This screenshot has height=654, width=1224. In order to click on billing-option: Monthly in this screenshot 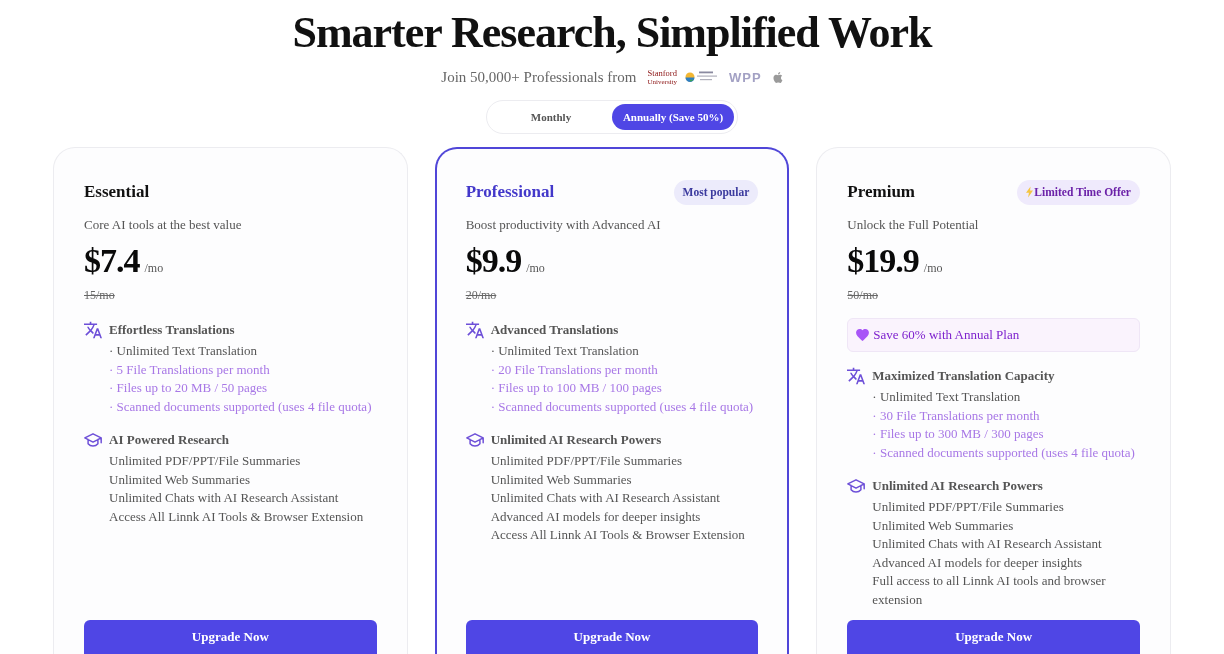, I will do `click(551, 117)`.